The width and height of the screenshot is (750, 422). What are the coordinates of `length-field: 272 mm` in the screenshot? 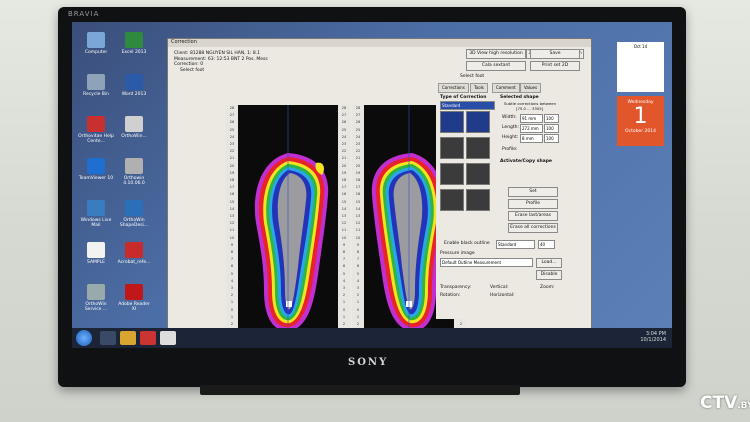 It's located at (531, 128).